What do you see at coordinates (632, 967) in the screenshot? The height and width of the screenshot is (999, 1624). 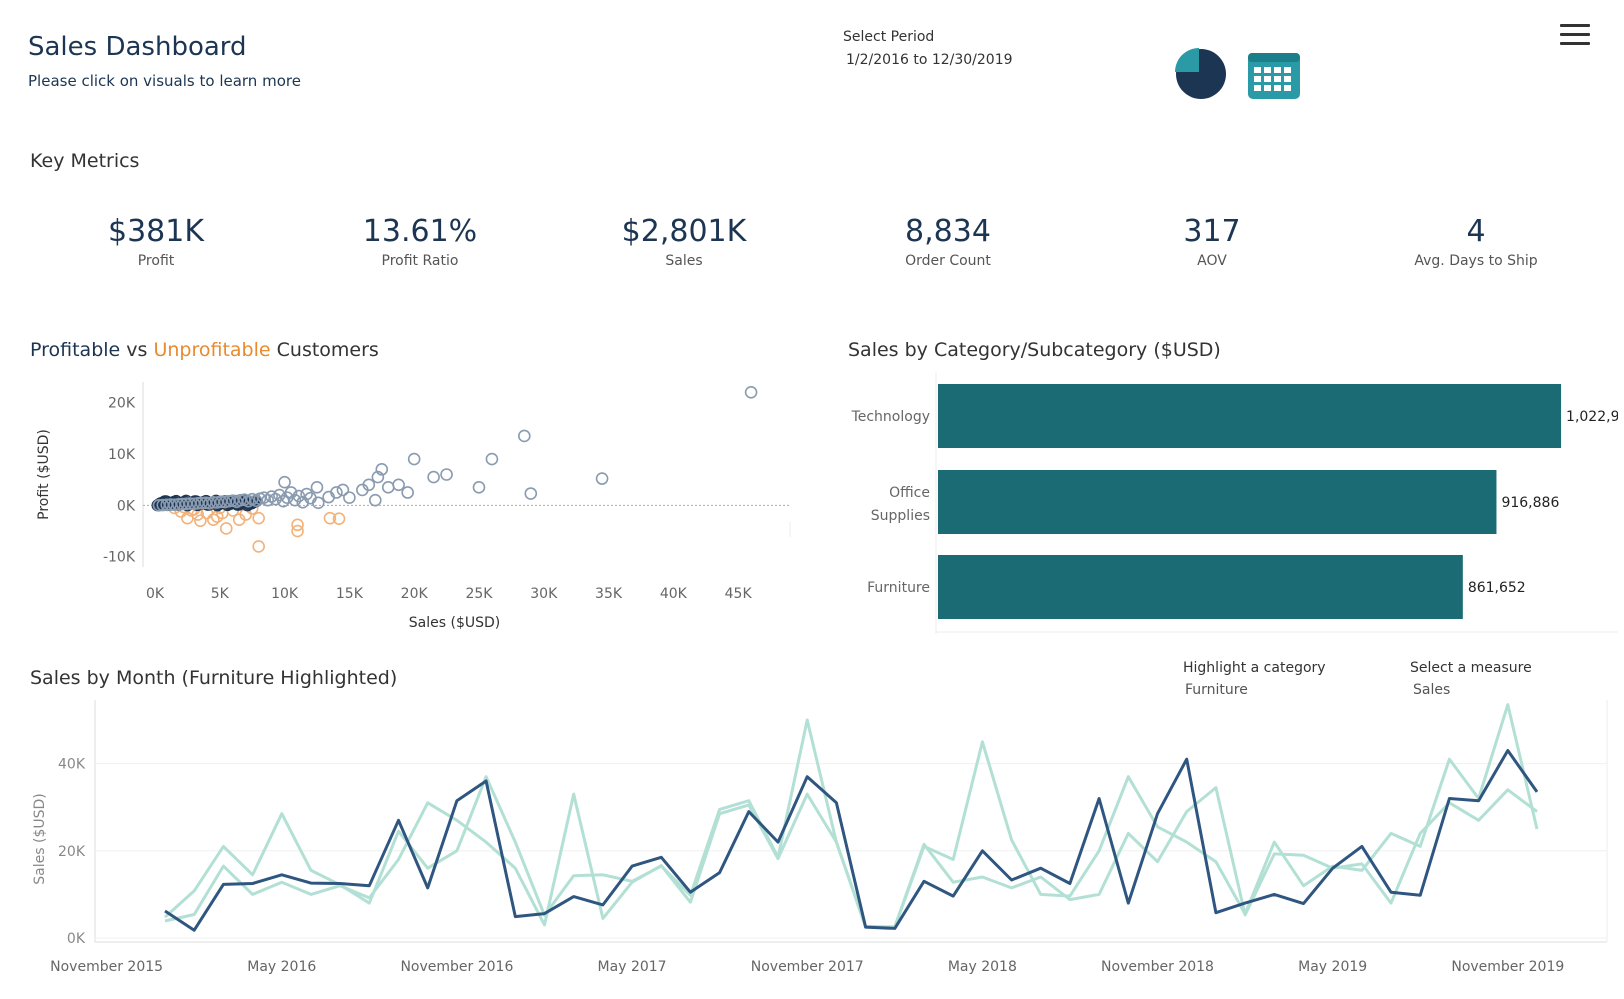 I see `x-tick-label: May 2017` at bounding box center [632, 967].